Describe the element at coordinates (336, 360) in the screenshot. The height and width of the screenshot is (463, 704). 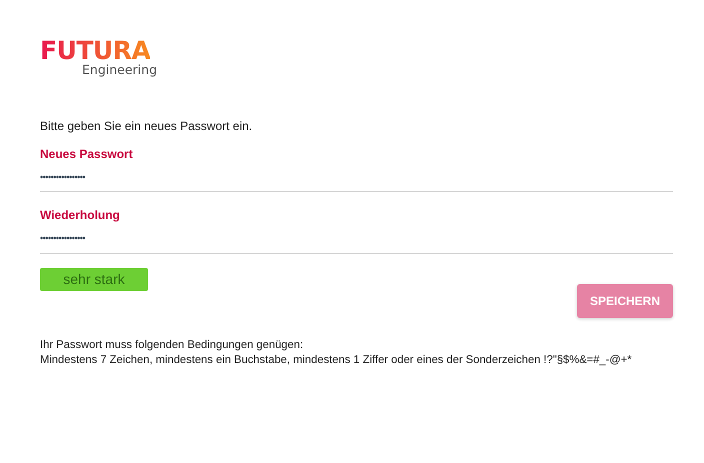
I see `rules-text: Mindestens 7 Zeichen, mindestens ein Buchstabe, mindestens 1 Ziffer oder eines der Sonderzeichen !?"§$%&=#_-@+*` at that location.